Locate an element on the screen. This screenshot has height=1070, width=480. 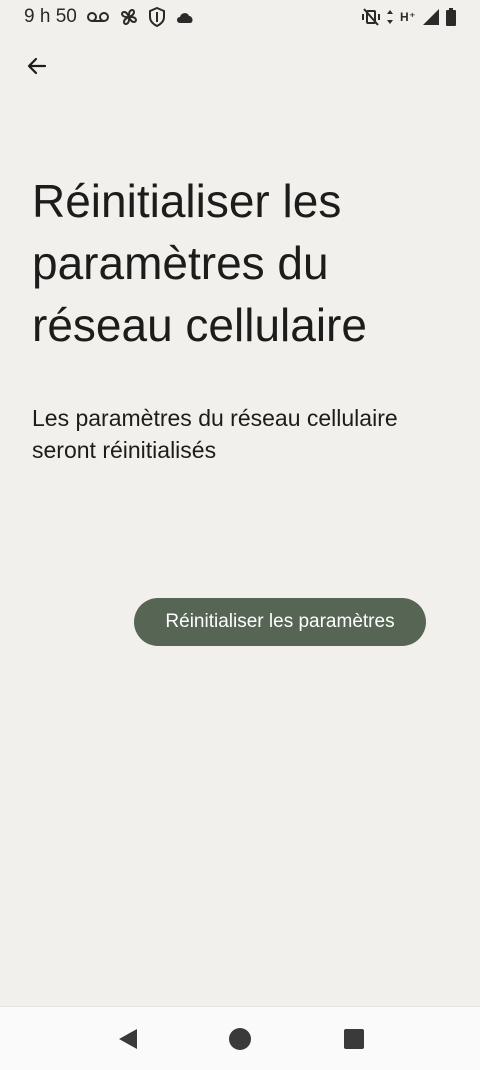
status-left: 9 h 50 is located at coordinates (109, 17).